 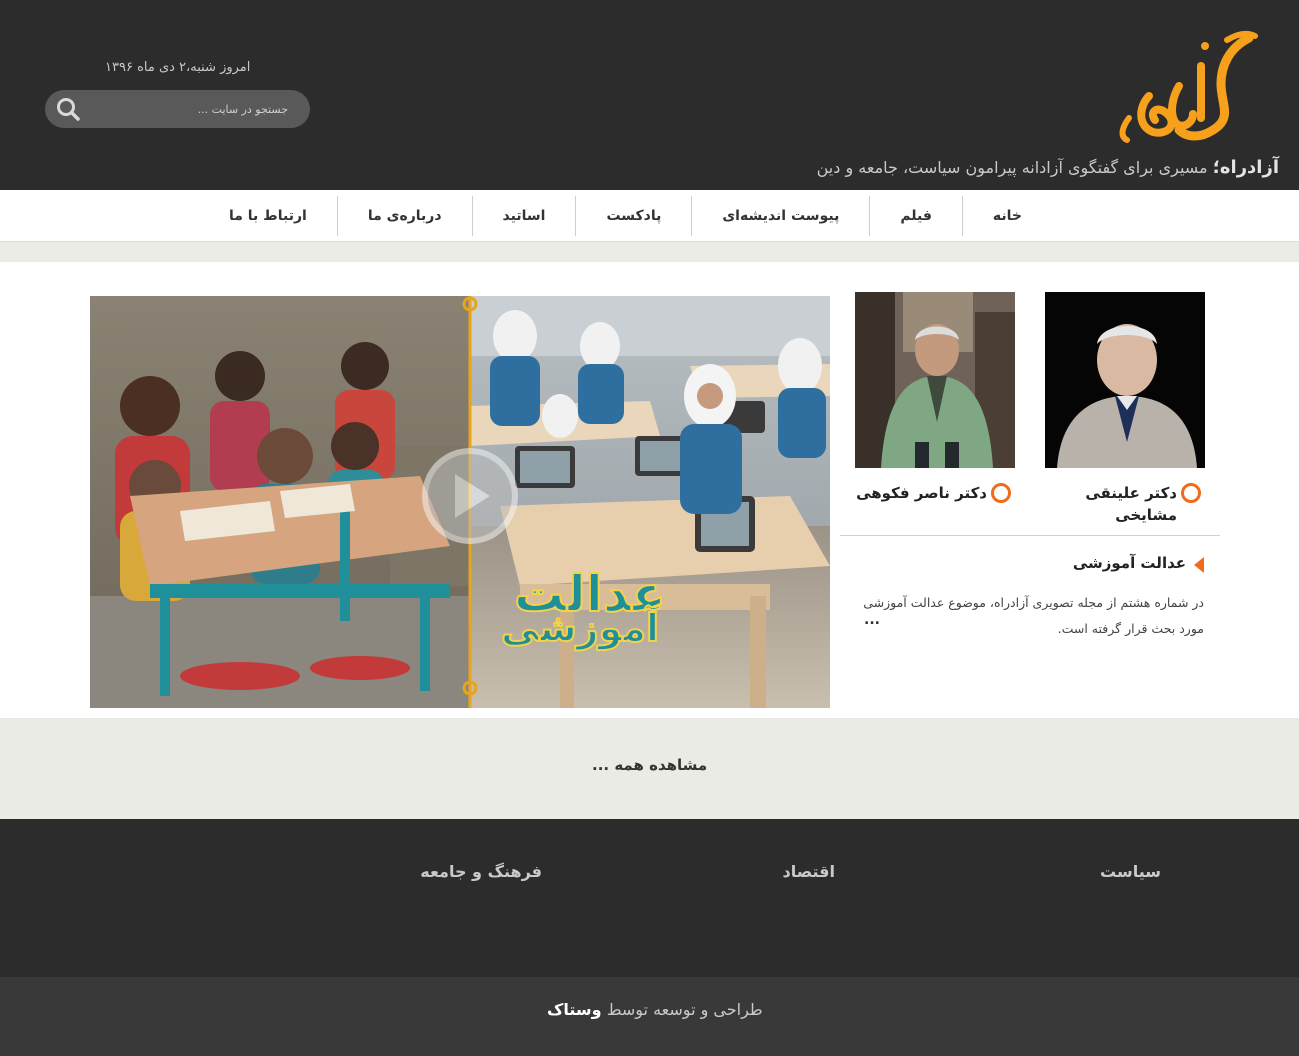 What do you see at coordinates (470, 496) in the screenshot?
I see `play-icon` at bounding box center [470, 496].